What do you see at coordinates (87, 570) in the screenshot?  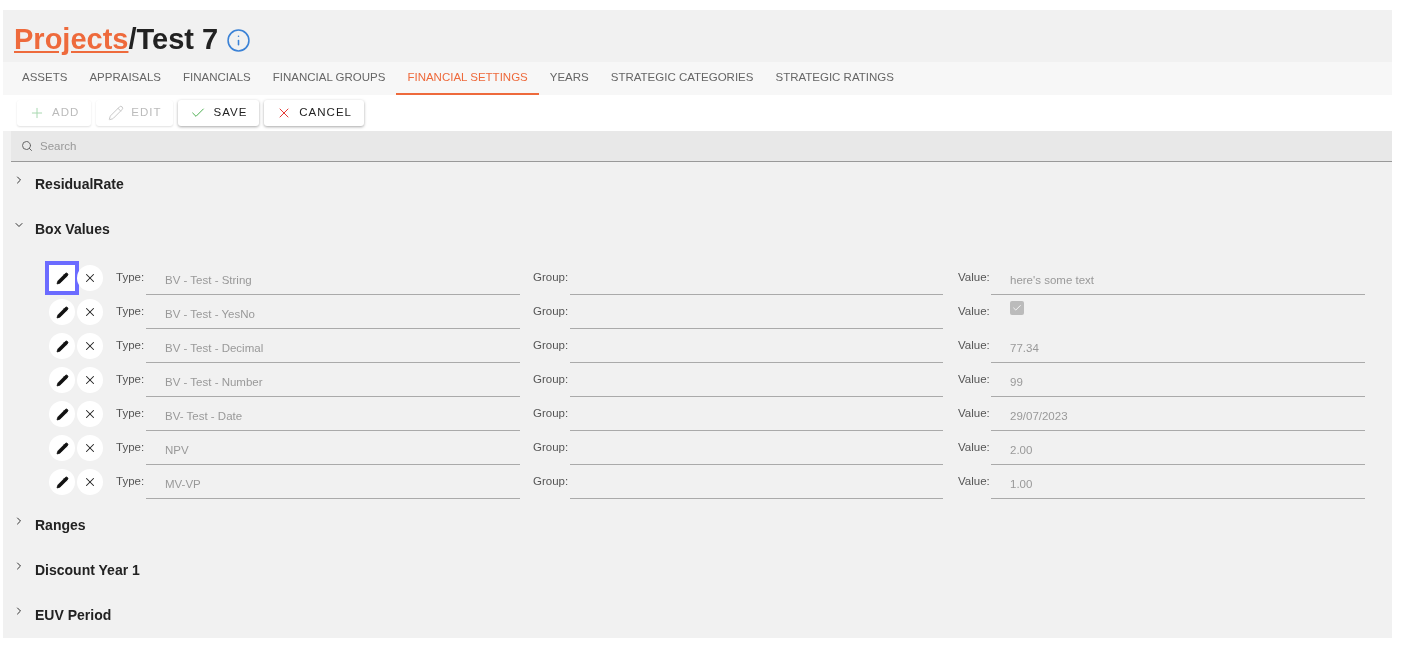 I see `section-title: Discount Year 1` at bounding box center [87, 570].